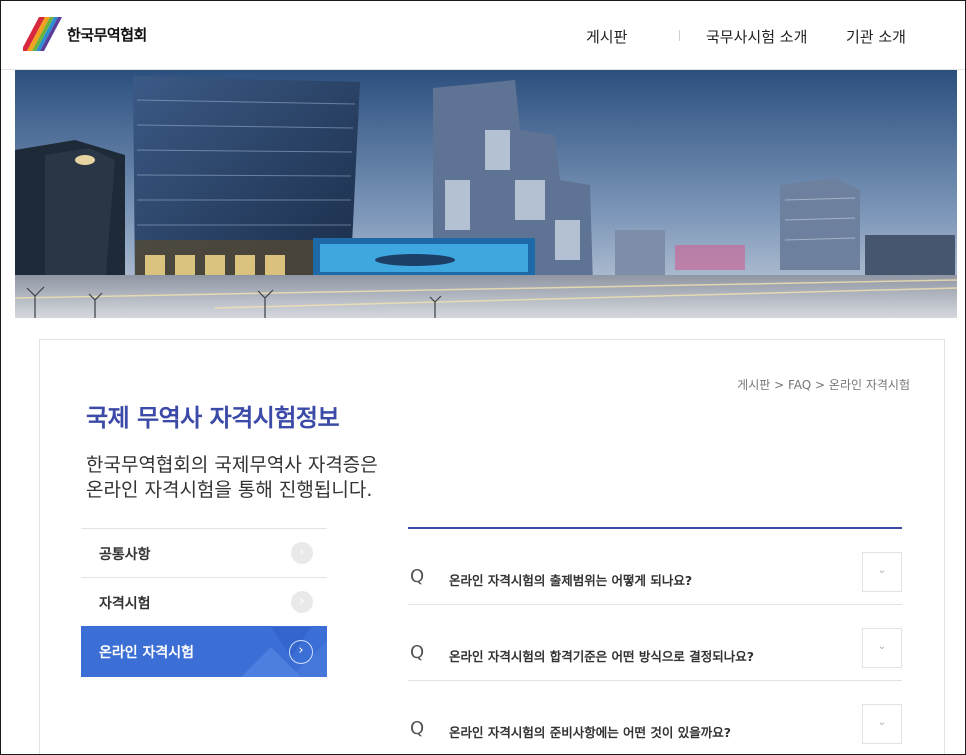 The image size is (966, 755). I want to click on faq-item: Q 온라인 자격시험의 합격기준은 어떤 방식으로 결정되나요? ⌄, so click(655, 653).